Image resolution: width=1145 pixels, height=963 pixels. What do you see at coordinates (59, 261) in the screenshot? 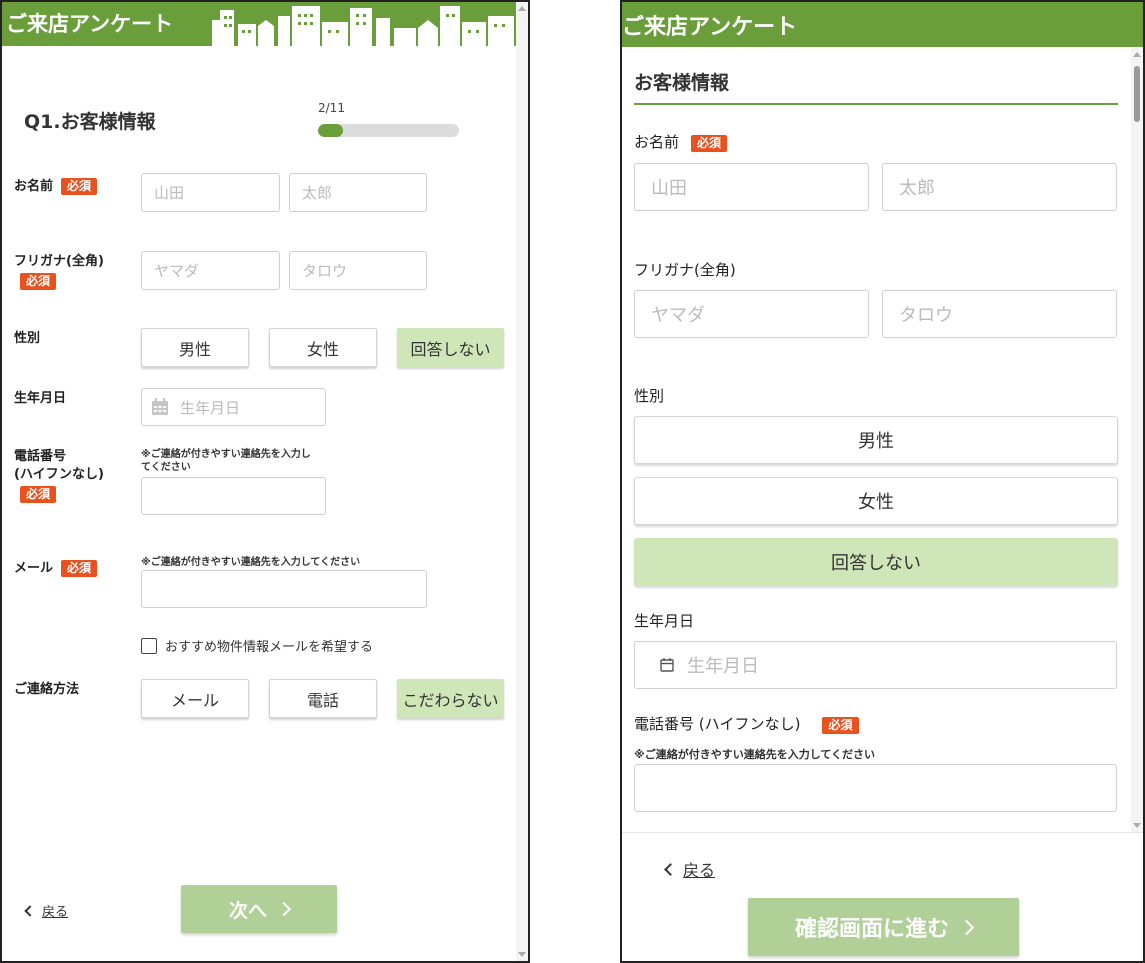
I see `kana-label-text: フリガナ(全角)` at bounding box center [59, 261].